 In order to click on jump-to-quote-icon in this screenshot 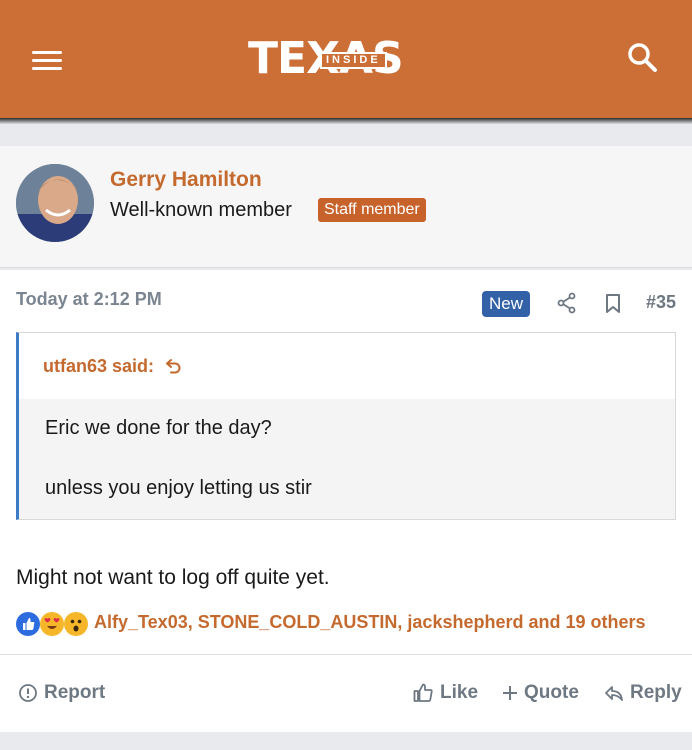, I will do `click(174, 365)`.